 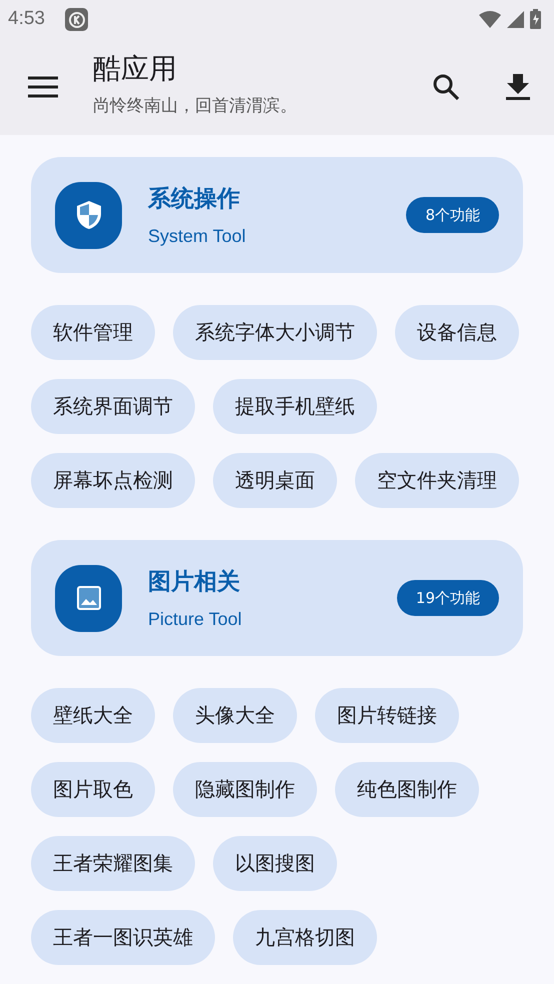 I want to click on category-title: 图片相关, so click(x=194, y=582).